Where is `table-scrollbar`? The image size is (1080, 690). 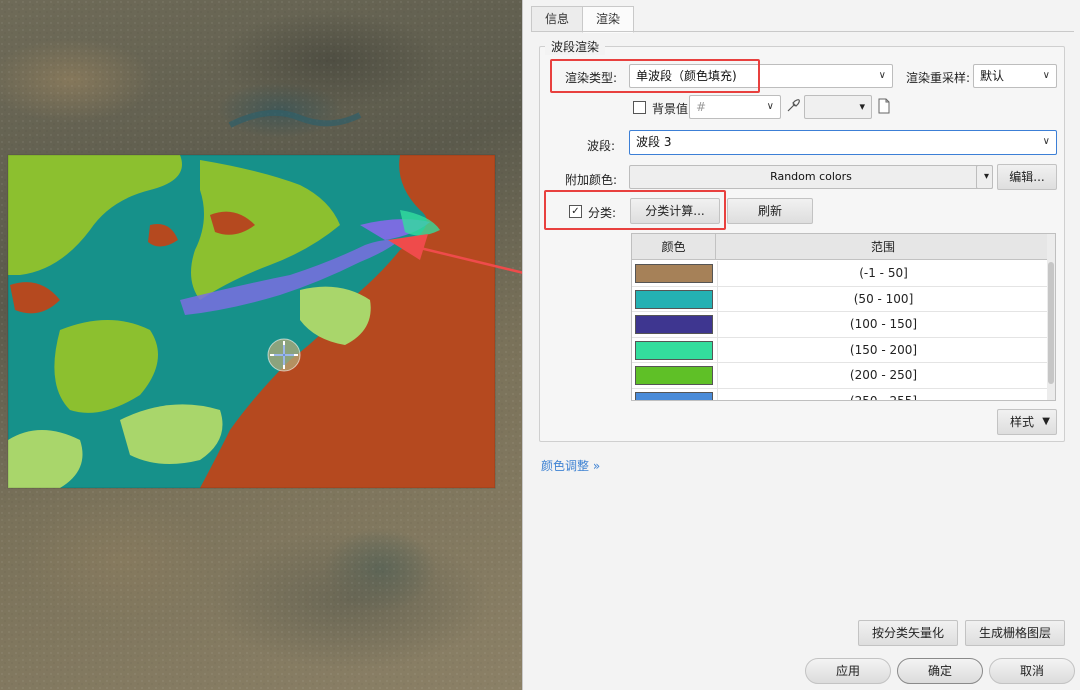 table-scrollbar is located at coordinates (1051, 317).